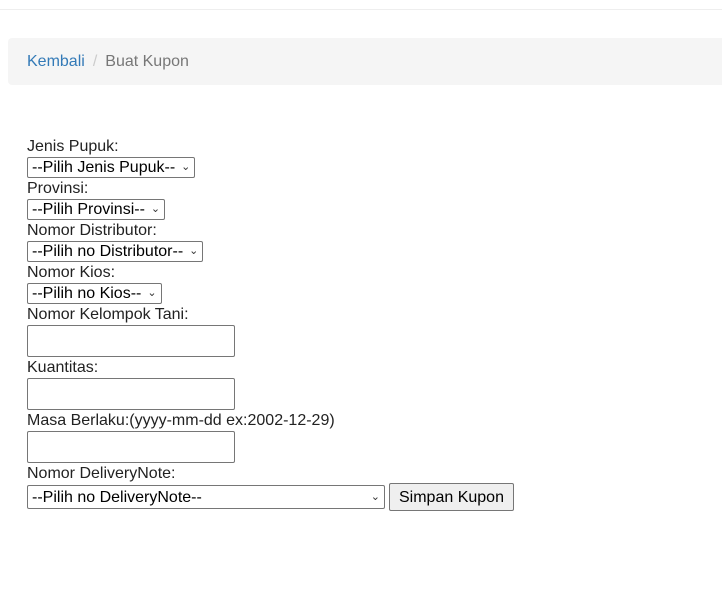  I want to click on jenis-pupuk-select: --Pilih Jenis Pupuk-- ⌄, so click(111, 167).